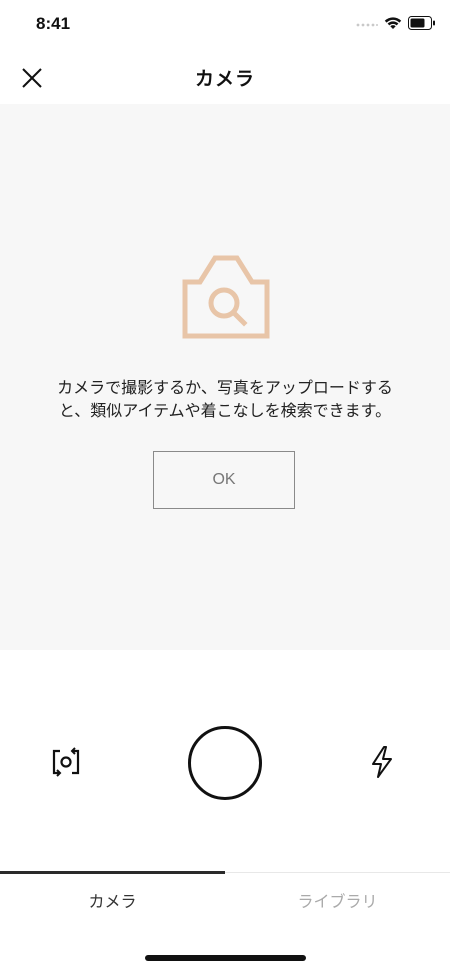 This screenshot has width=450, height=972. What do you see at coordinates (226, 297) in the screenshot?
I see `camera-search-icon` at bounding box center [226, 297].